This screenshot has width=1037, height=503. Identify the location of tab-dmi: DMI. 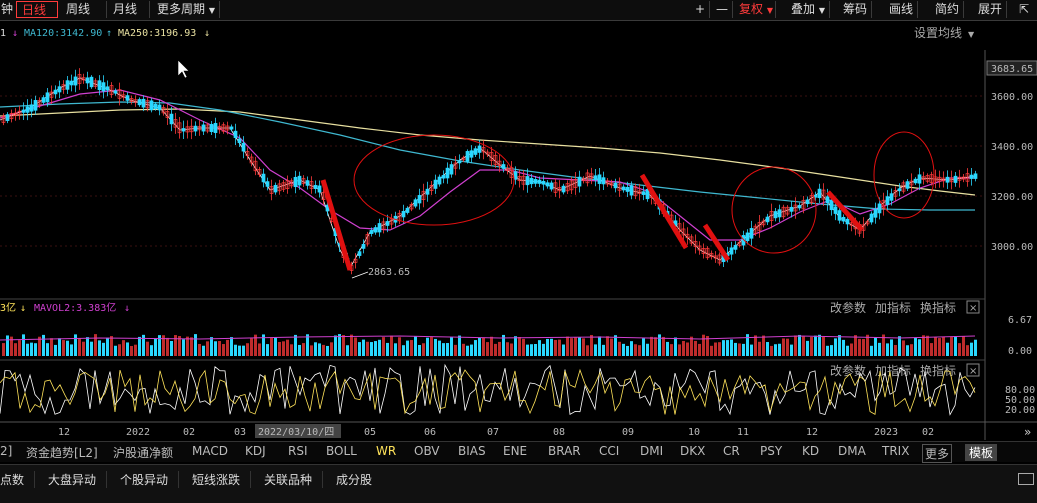
(651, 451).